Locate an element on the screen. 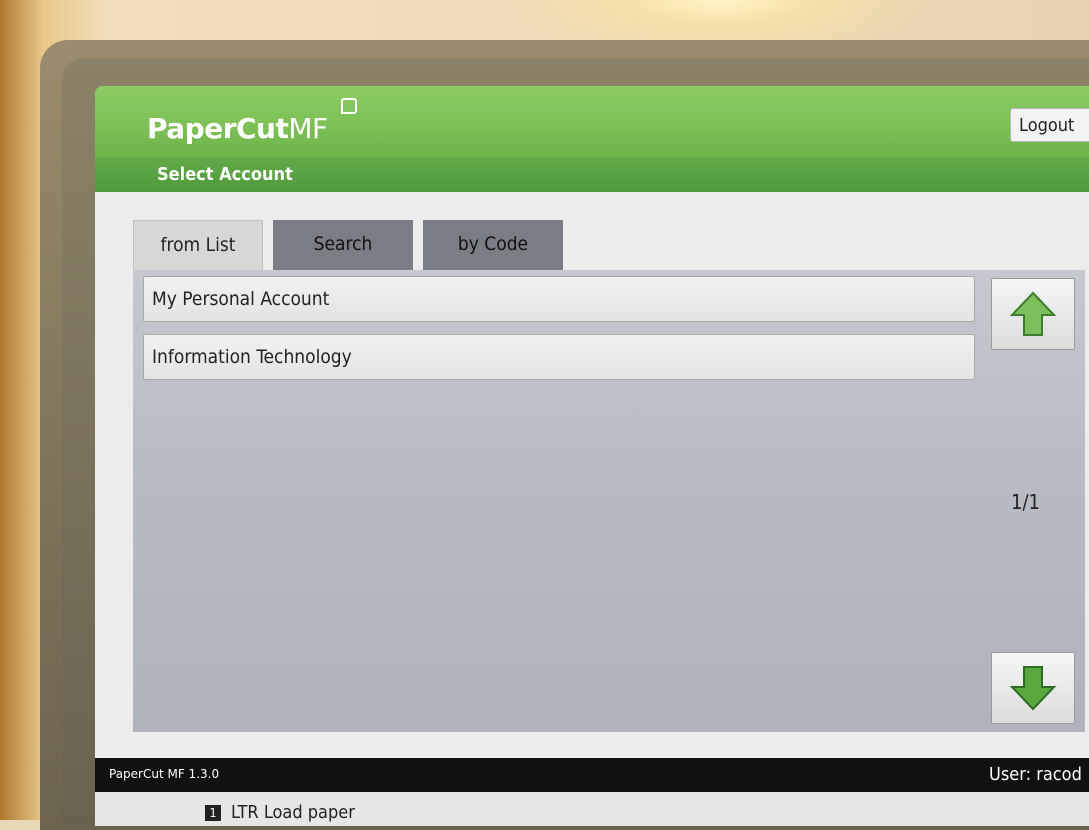 The height and width of the screenshot is (830, 1089). device-message-bar: 1 LTR Load paper is located at coordinates (592, 809).